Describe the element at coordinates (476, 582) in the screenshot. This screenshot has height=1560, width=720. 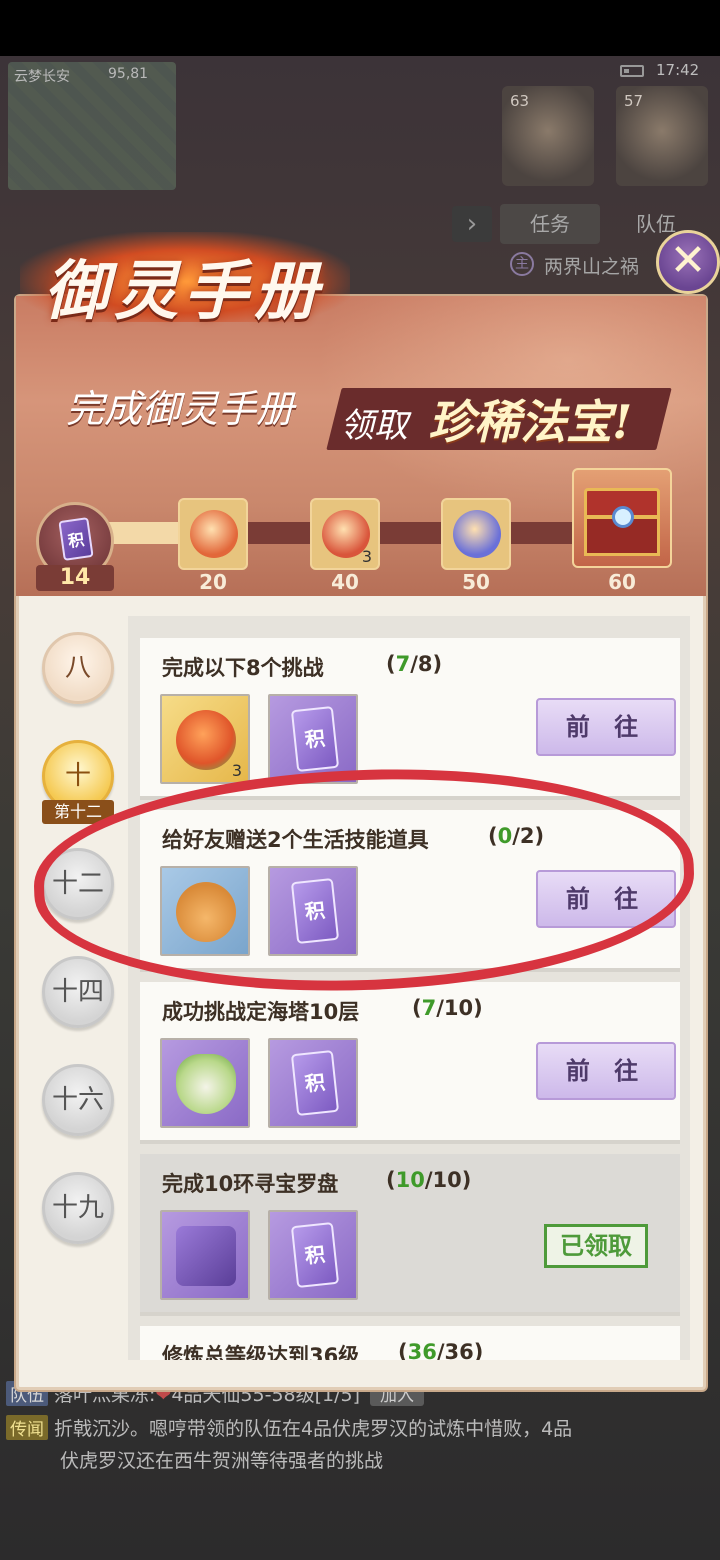
I see `milestone-value: 50` at that location.